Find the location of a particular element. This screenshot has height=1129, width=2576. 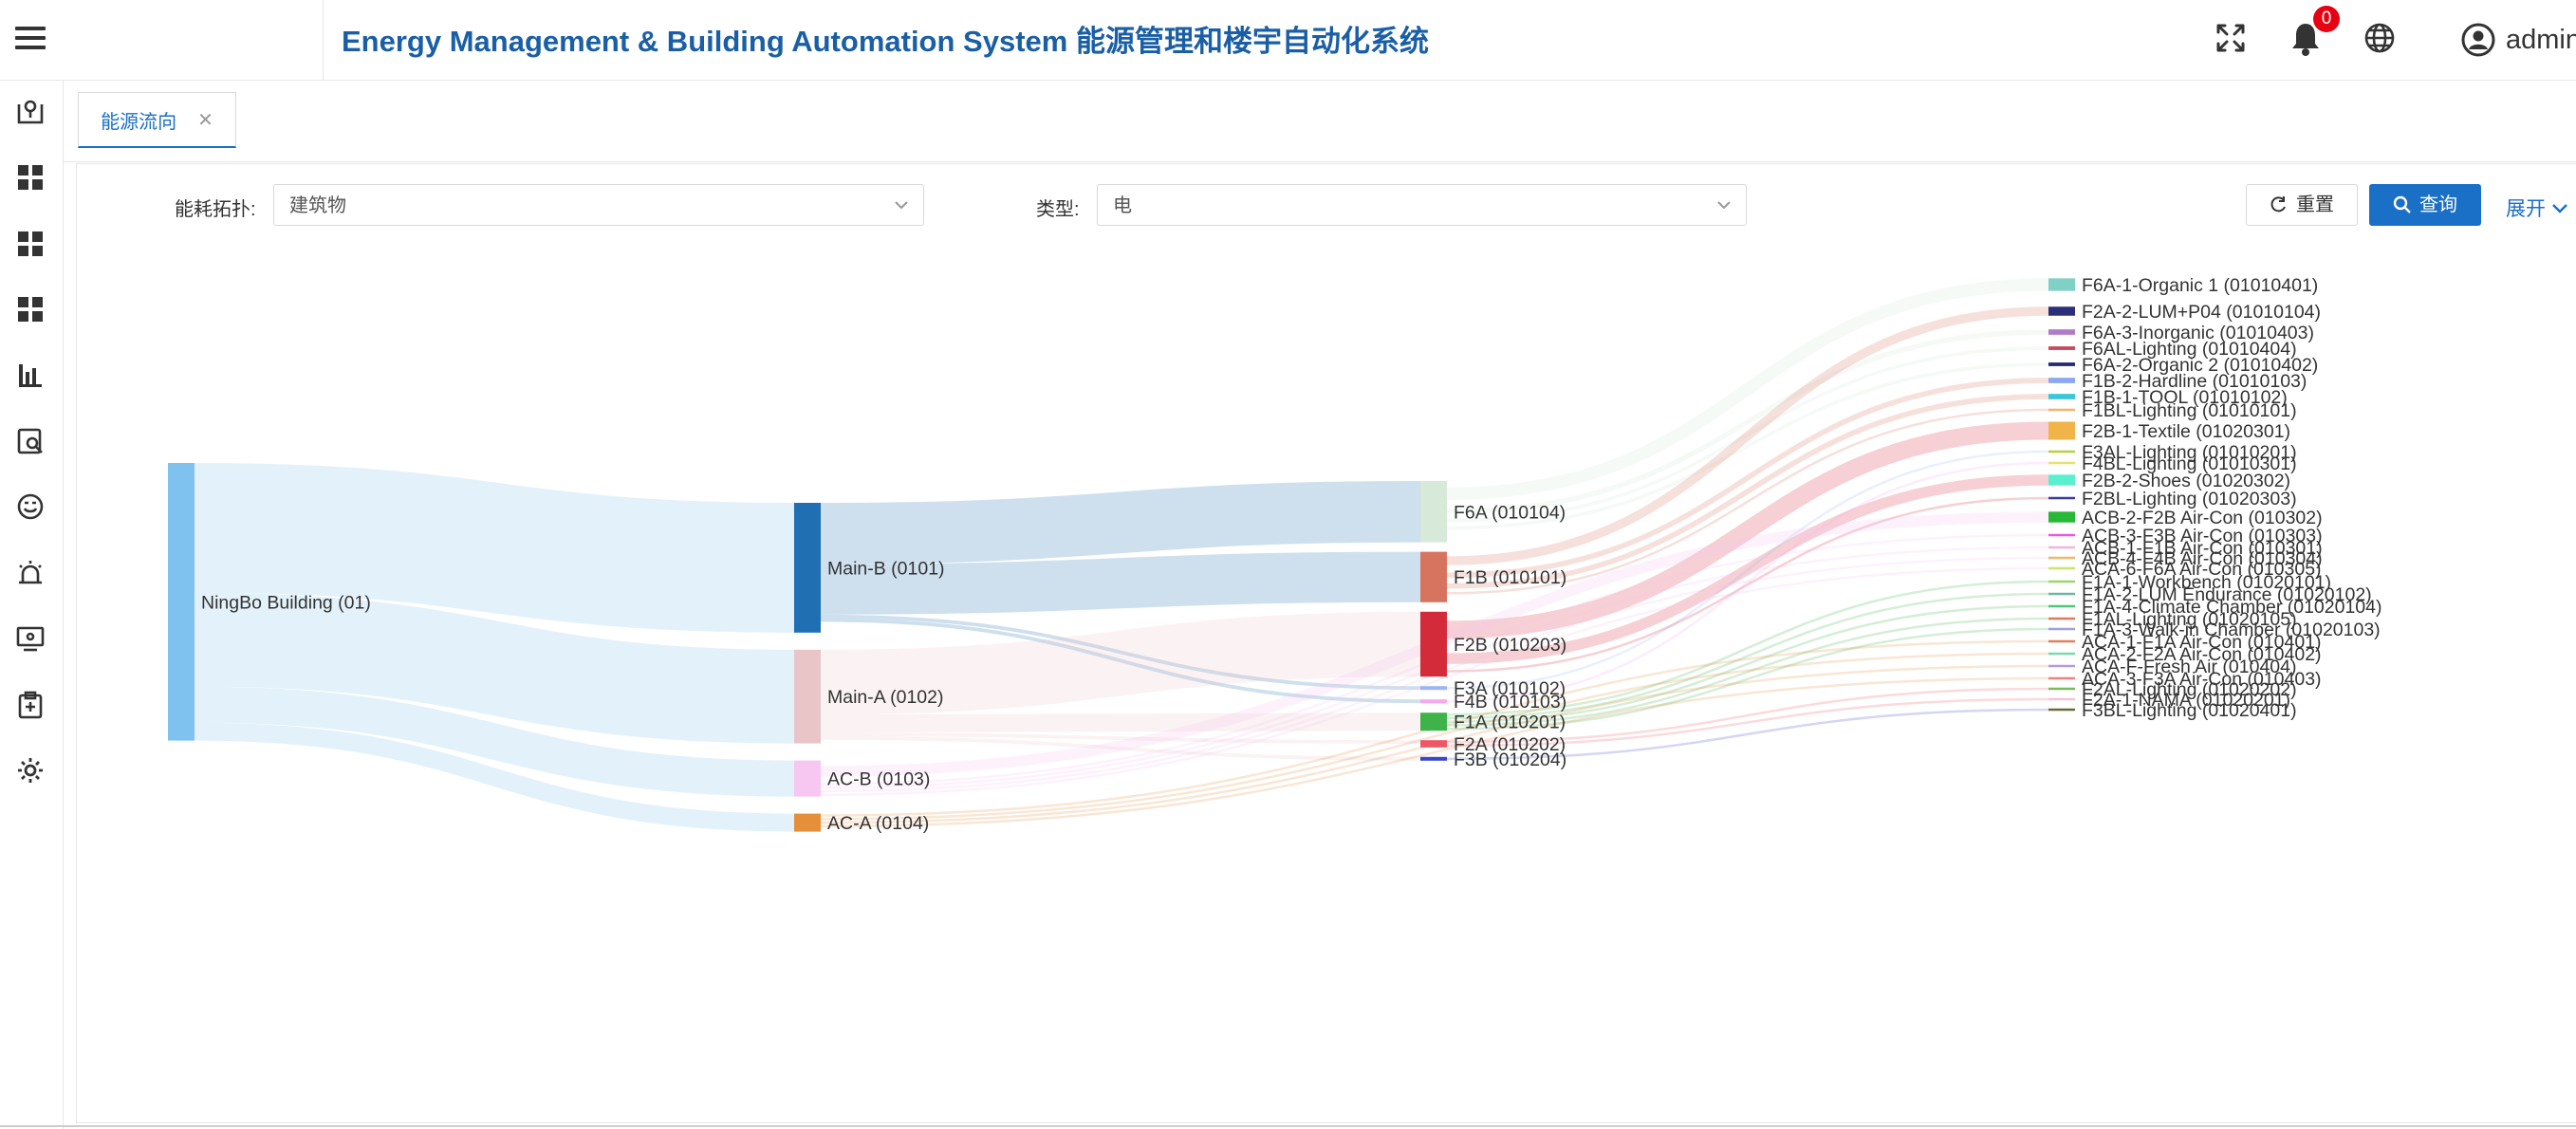

logo-area is located at coordinates (162, 40).